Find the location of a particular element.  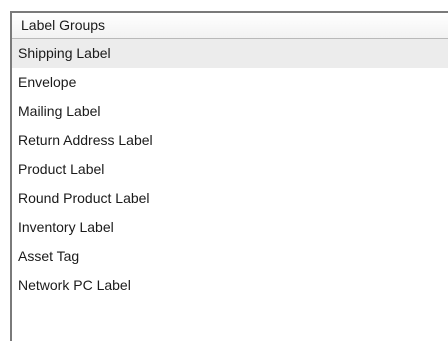

list-item-network-pc-label: Network PC Label is located at coordinates (230, 285).